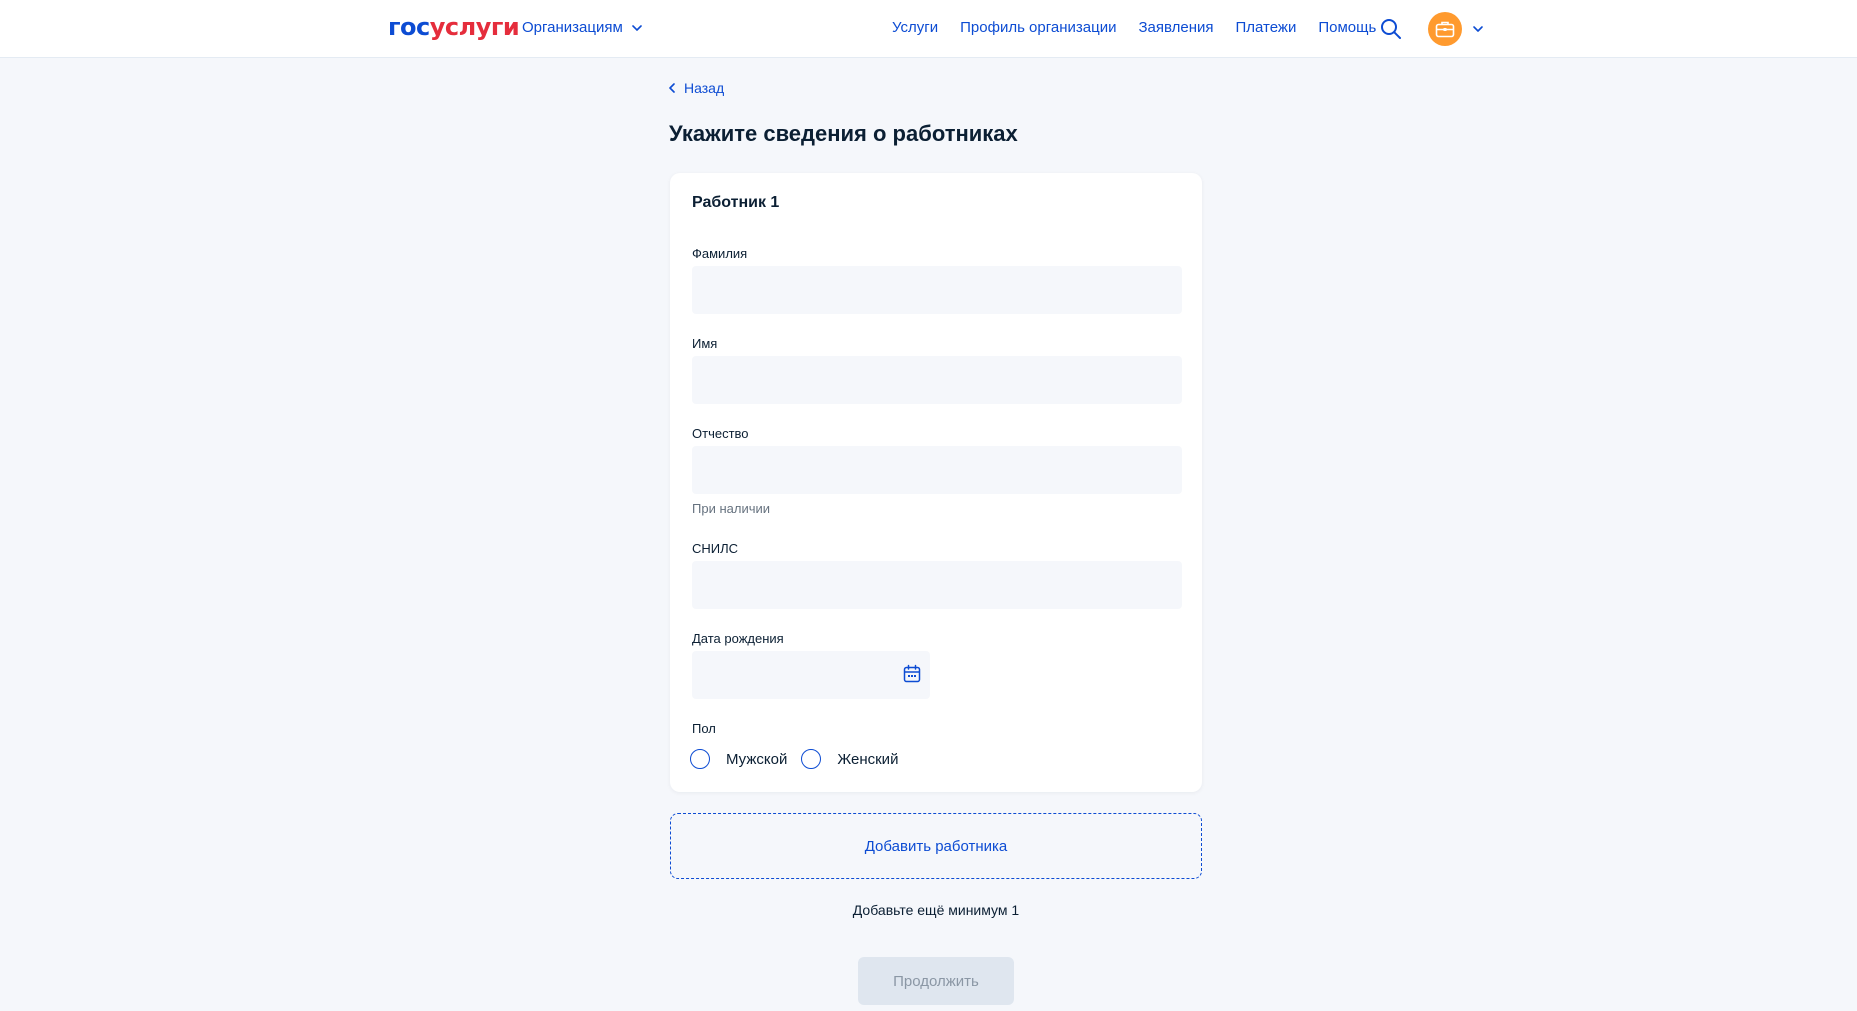 This screenshot has width=1857, height=1011. I want to click on last-name-label: Фамилия, so click(720, 253).